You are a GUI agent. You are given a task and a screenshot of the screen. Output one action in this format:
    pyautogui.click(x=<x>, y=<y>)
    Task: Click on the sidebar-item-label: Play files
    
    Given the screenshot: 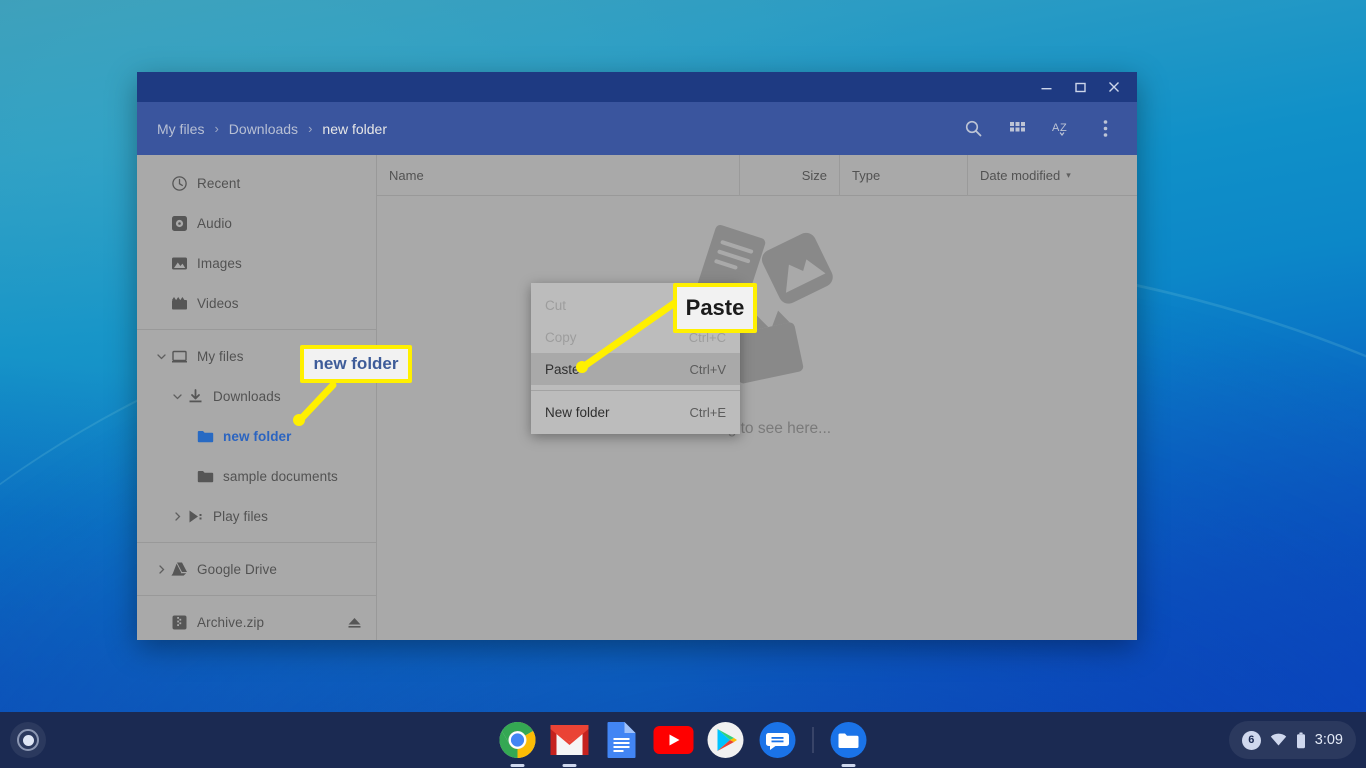 What is the action you would take?
    pyautogui.click(x=241, y=516)
    